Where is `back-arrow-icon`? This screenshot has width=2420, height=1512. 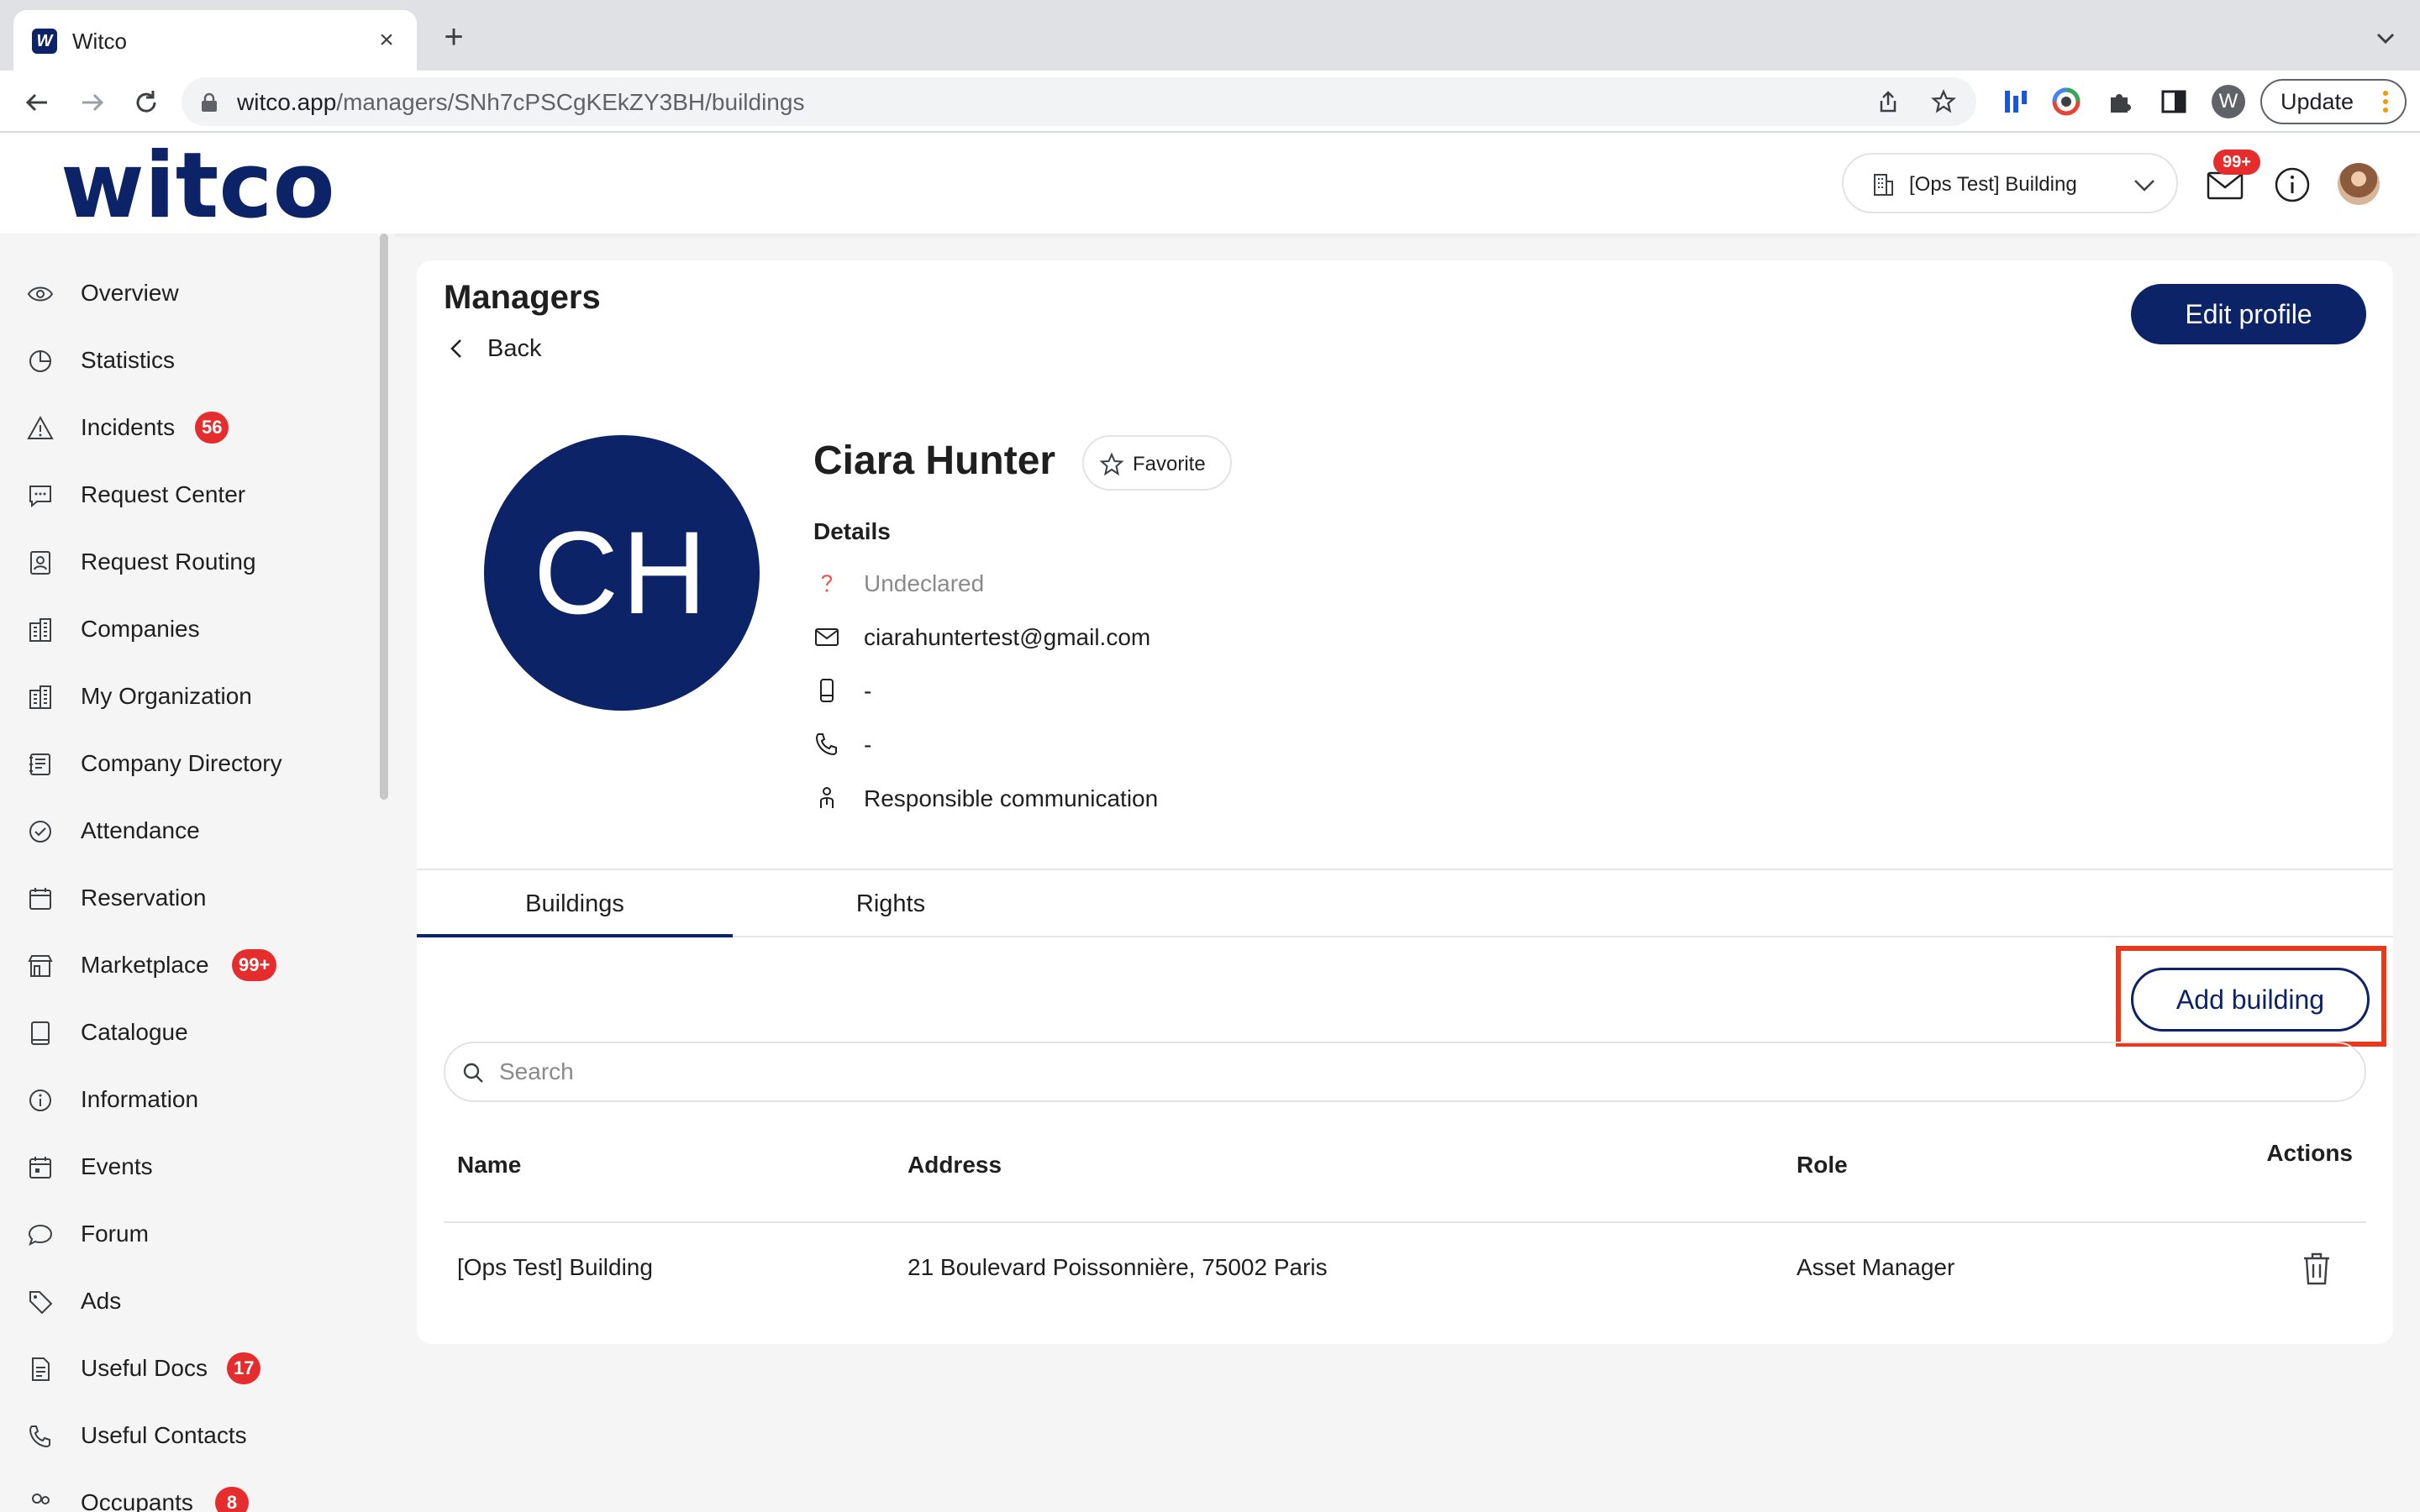
back-arrow-icon is located at coordinates (37, 102).